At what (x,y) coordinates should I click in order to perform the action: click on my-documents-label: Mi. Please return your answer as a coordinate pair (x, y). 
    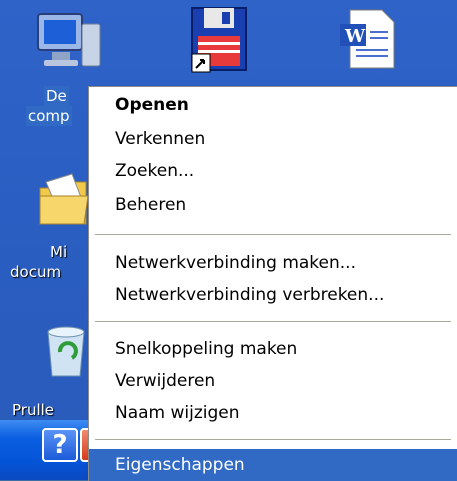
    Looking at the image, I should click on (58, 252).